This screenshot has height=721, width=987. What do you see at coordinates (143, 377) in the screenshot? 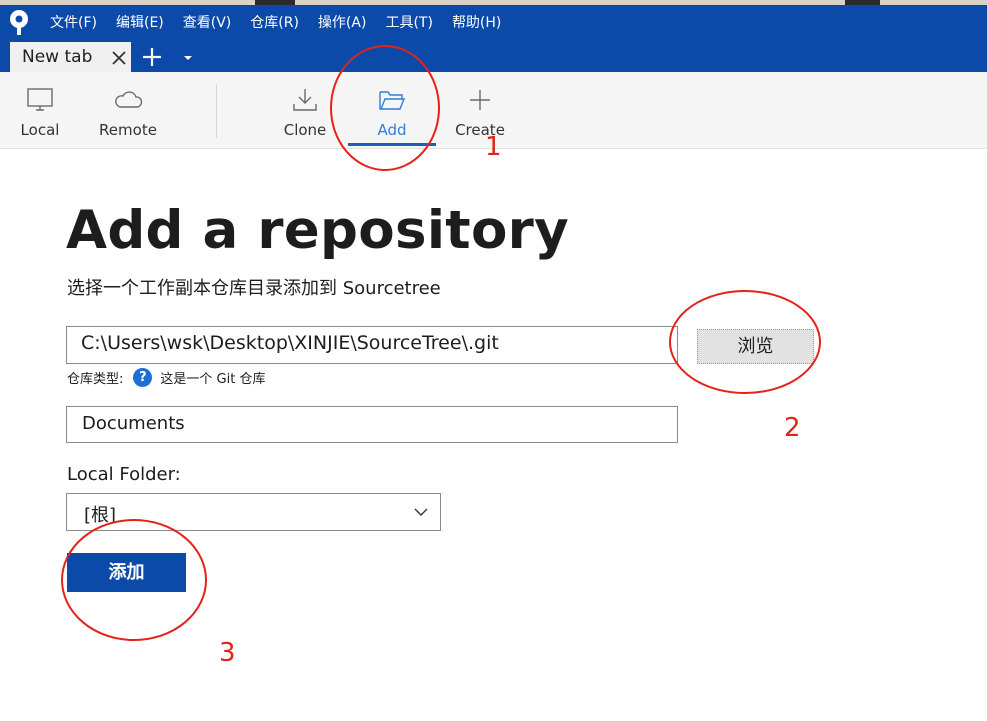
I see `help-question-icon: ?` at bounding box center [143, 377].